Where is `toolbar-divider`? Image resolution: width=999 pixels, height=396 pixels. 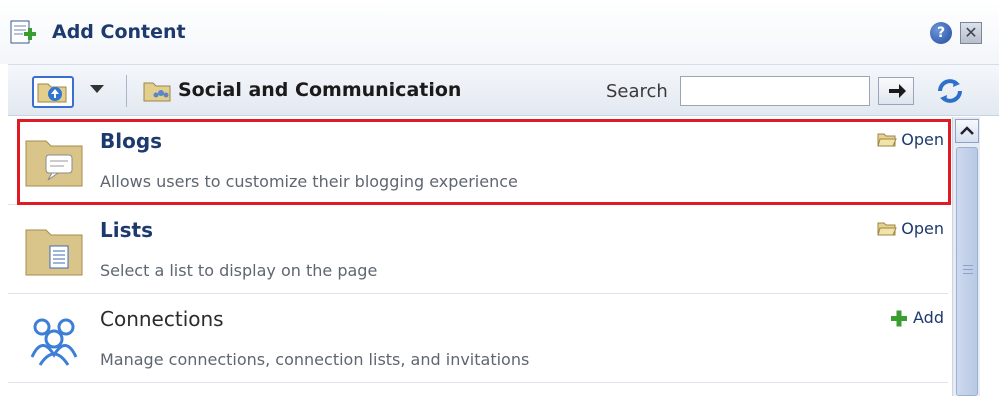
toolbar-divider is located at coordinates (126, 91).